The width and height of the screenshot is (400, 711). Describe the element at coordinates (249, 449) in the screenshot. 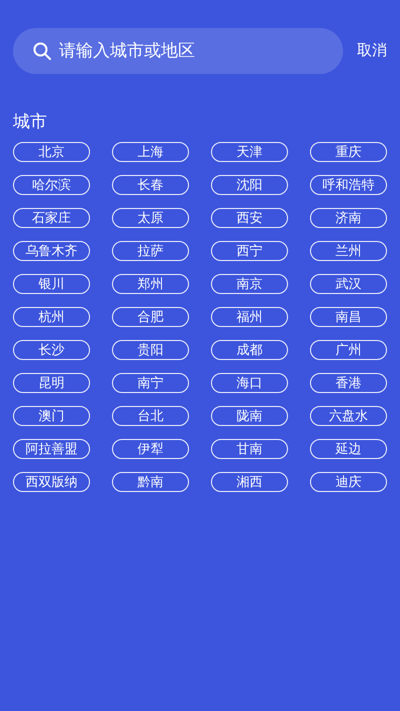

I see `city-chip: 甘南` at that location.